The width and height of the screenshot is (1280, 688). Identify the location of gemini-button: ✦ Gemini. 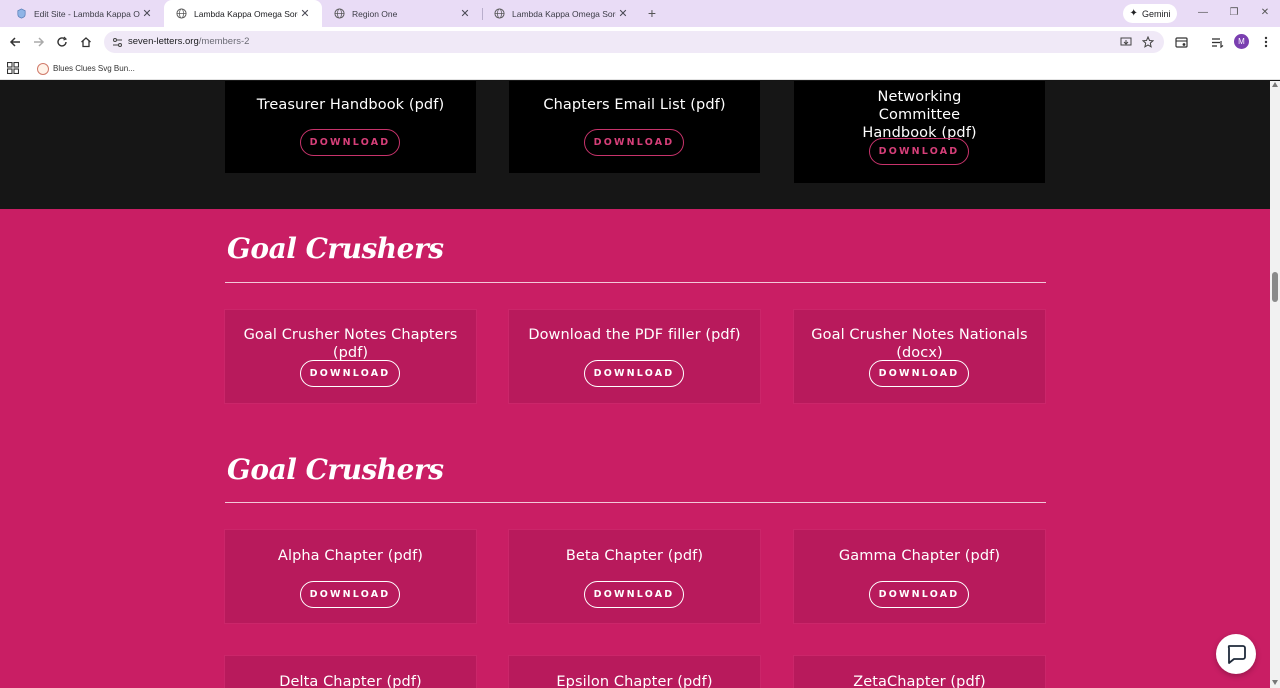
(1150, 13).